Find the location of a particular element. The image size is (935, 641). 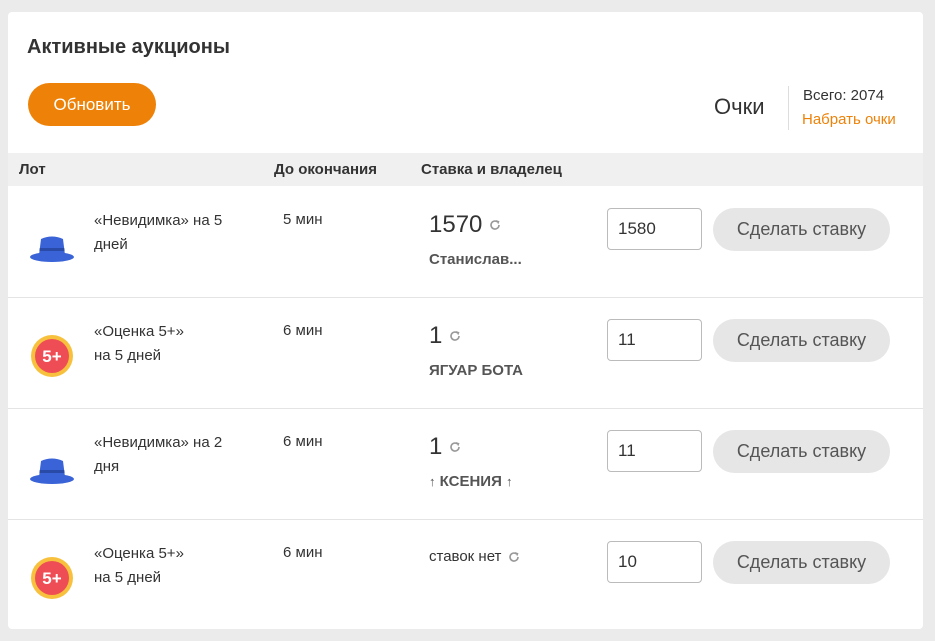

table-header: Лот До окончания Ставка и владелец is located at coordinates (465, 169).